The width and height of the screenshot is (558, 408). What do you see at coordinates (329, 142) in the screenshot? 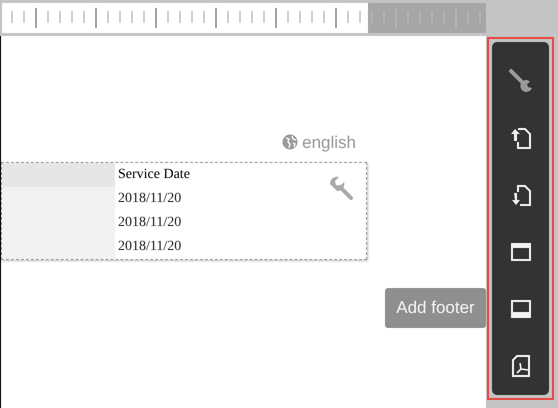
I see `language-label: english` at bounding box center [329, 142].